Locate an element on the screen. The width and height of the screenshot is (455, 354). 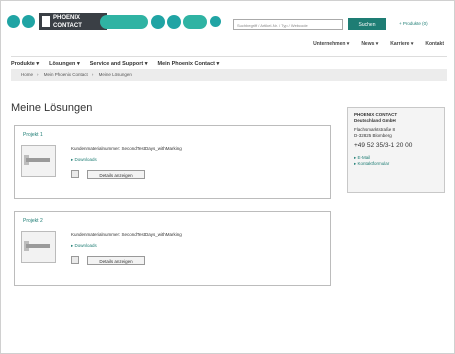
logo-line-1: PHOENIX is located at coordinates (67, 17).